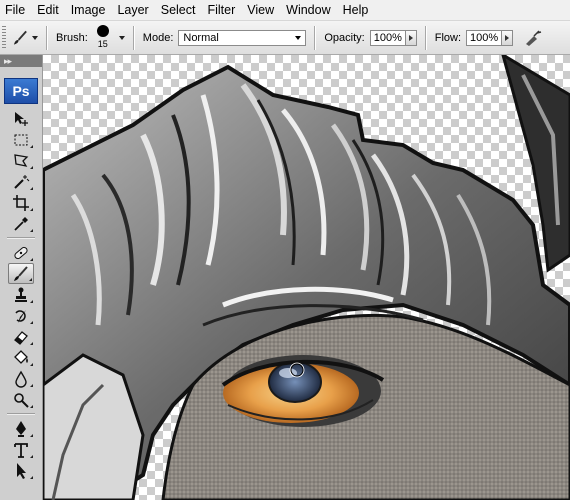  Describe the element at coordinates (178, 10) in the screenshot. I see `menu-select: Select` at that location.